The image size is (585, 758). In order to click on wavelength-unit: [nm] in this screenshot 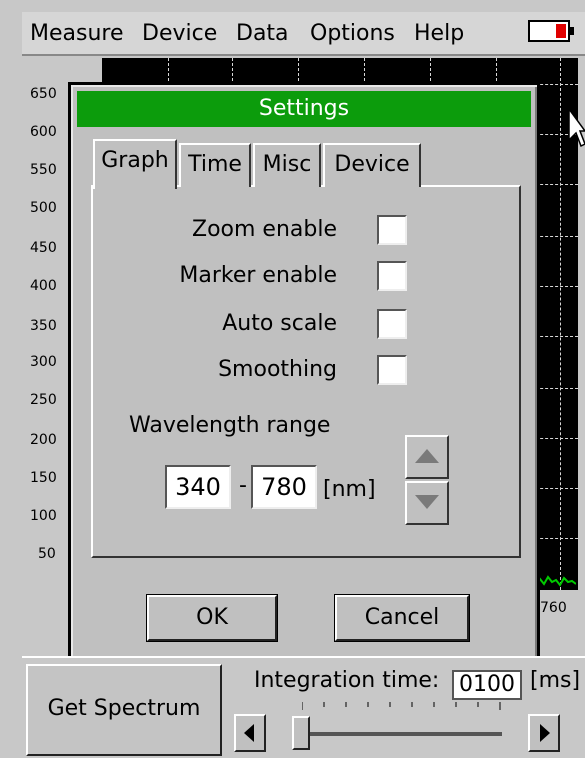, I will do `click(349, 489)`.